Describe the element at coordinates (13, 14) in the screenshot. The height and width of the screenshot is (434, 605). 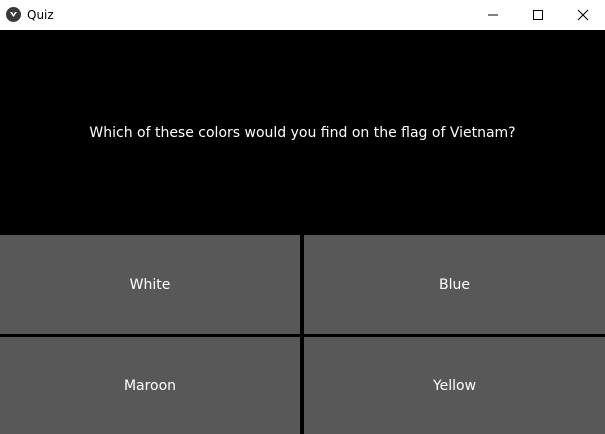
I see `kivy-logo-icon` at that location.